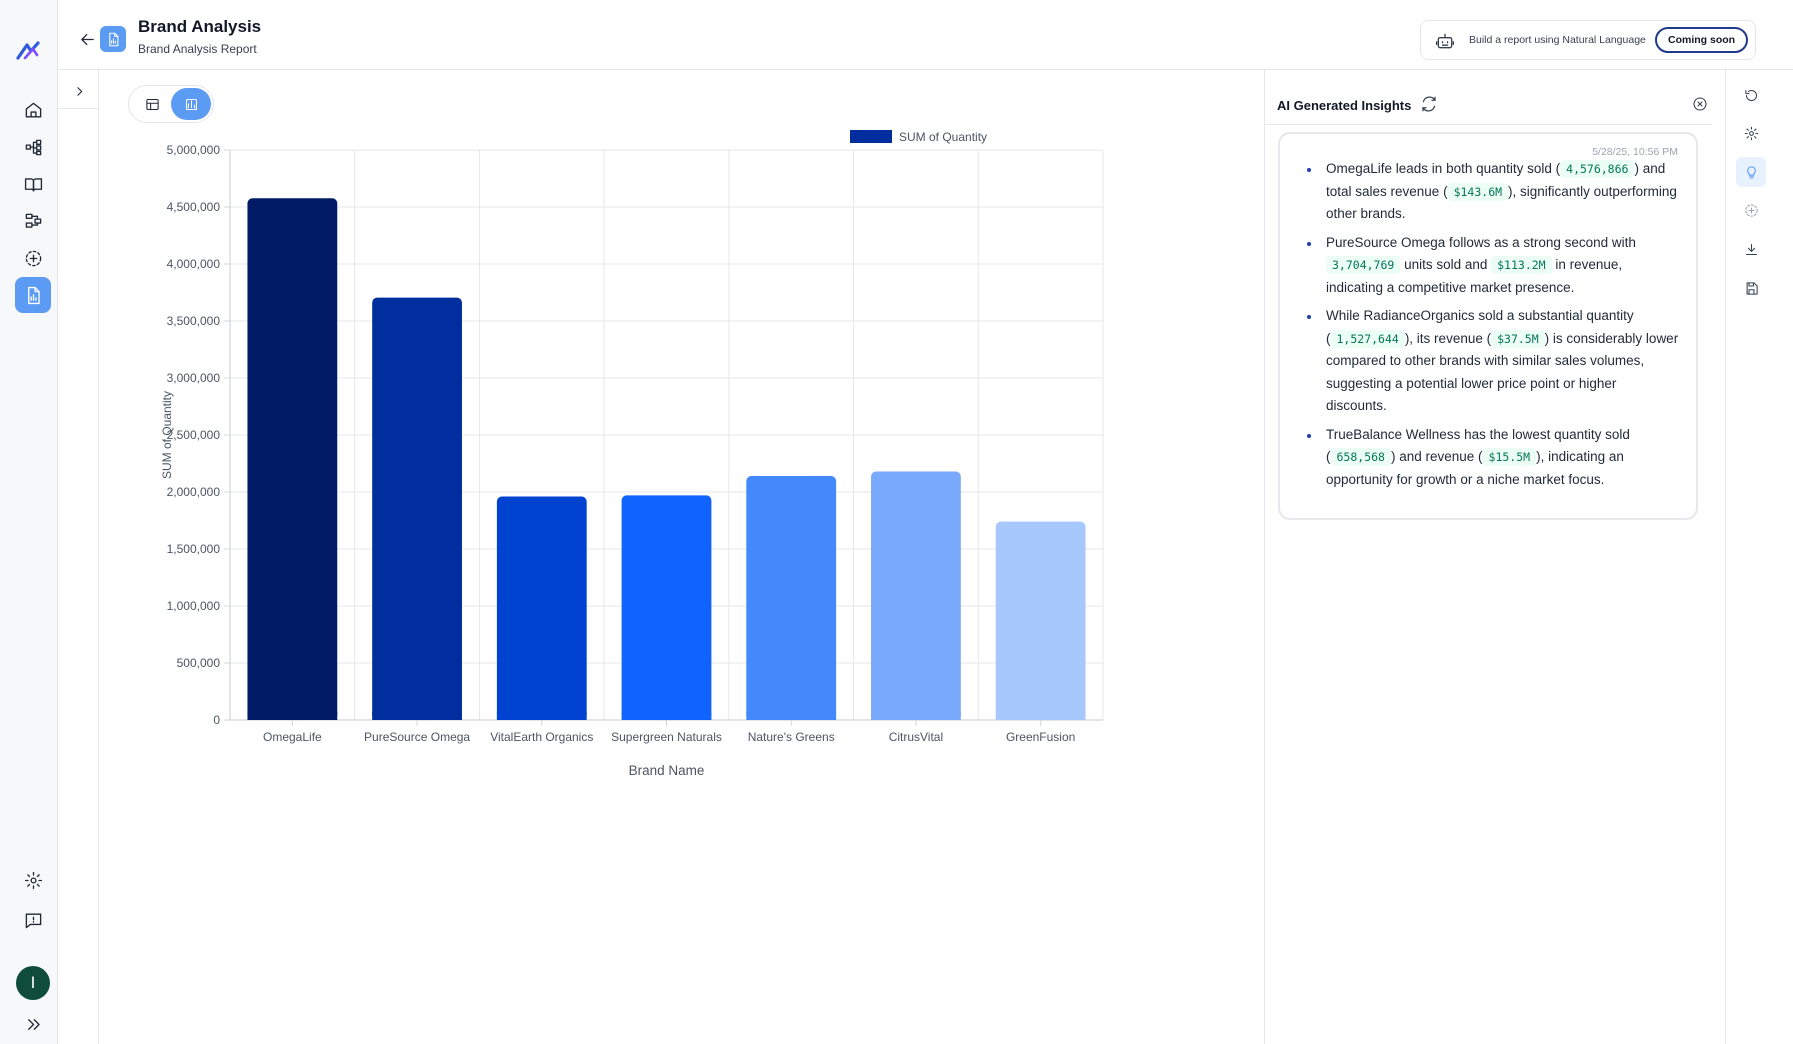 Image resolution: width=1793 pixels, height=1044 pixels. I want to click on lightbulb-icon, so click(1751, 172).